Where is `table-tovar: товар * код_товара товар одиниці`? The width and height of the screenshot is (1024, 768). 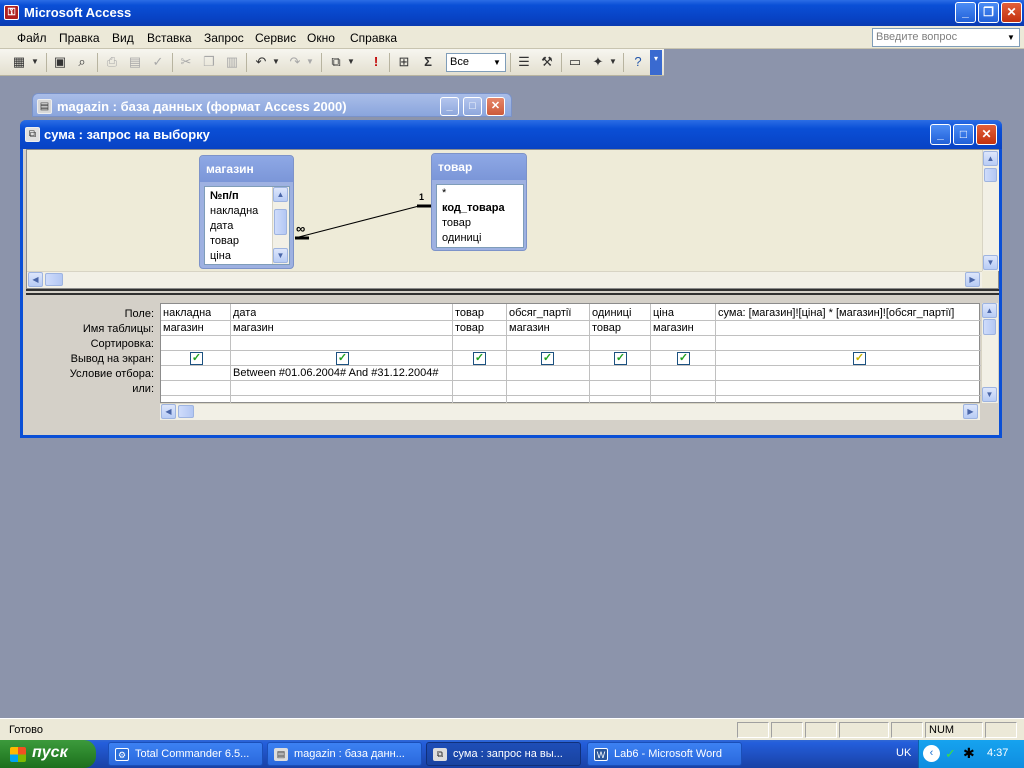 table-tovar: товар * код_товара товар одиниці is located at coordinates (479, 202).